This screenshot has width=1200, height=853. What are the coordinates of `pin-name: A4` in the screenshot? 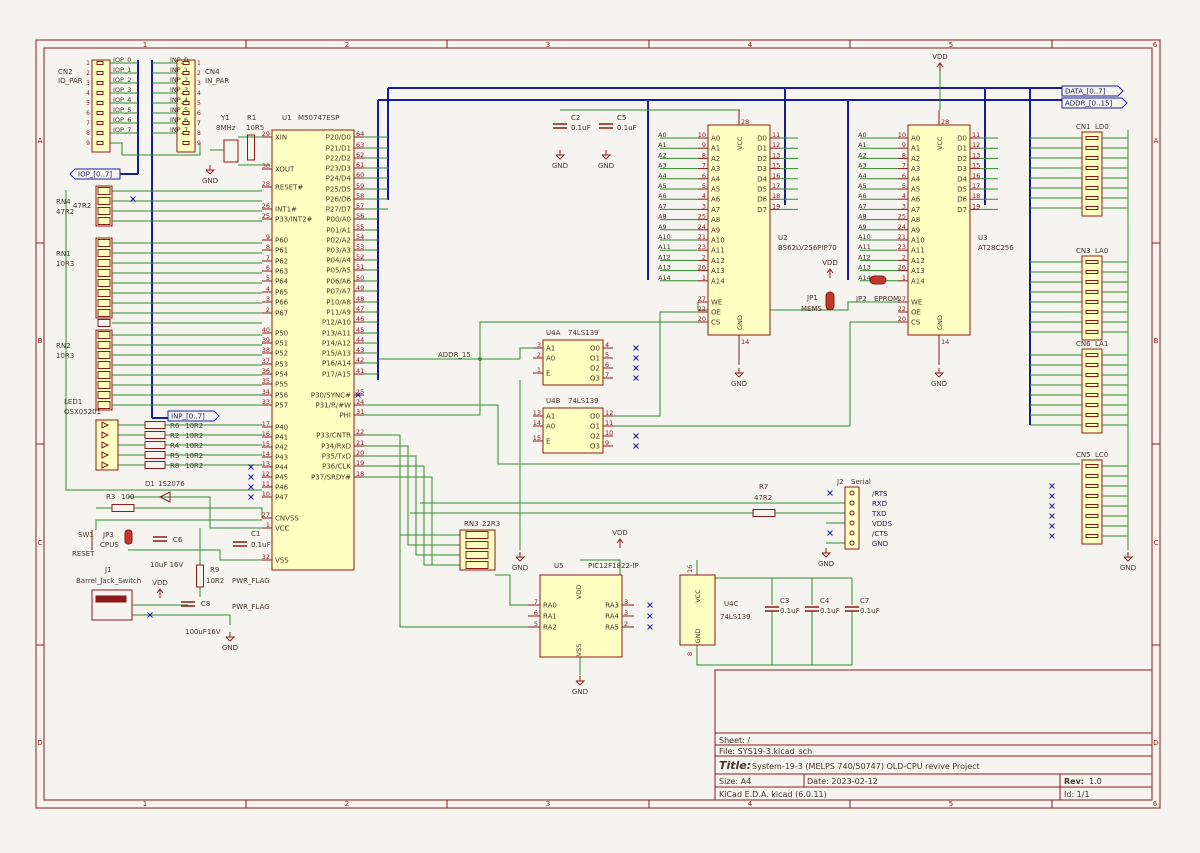 It's located at (716, 179).